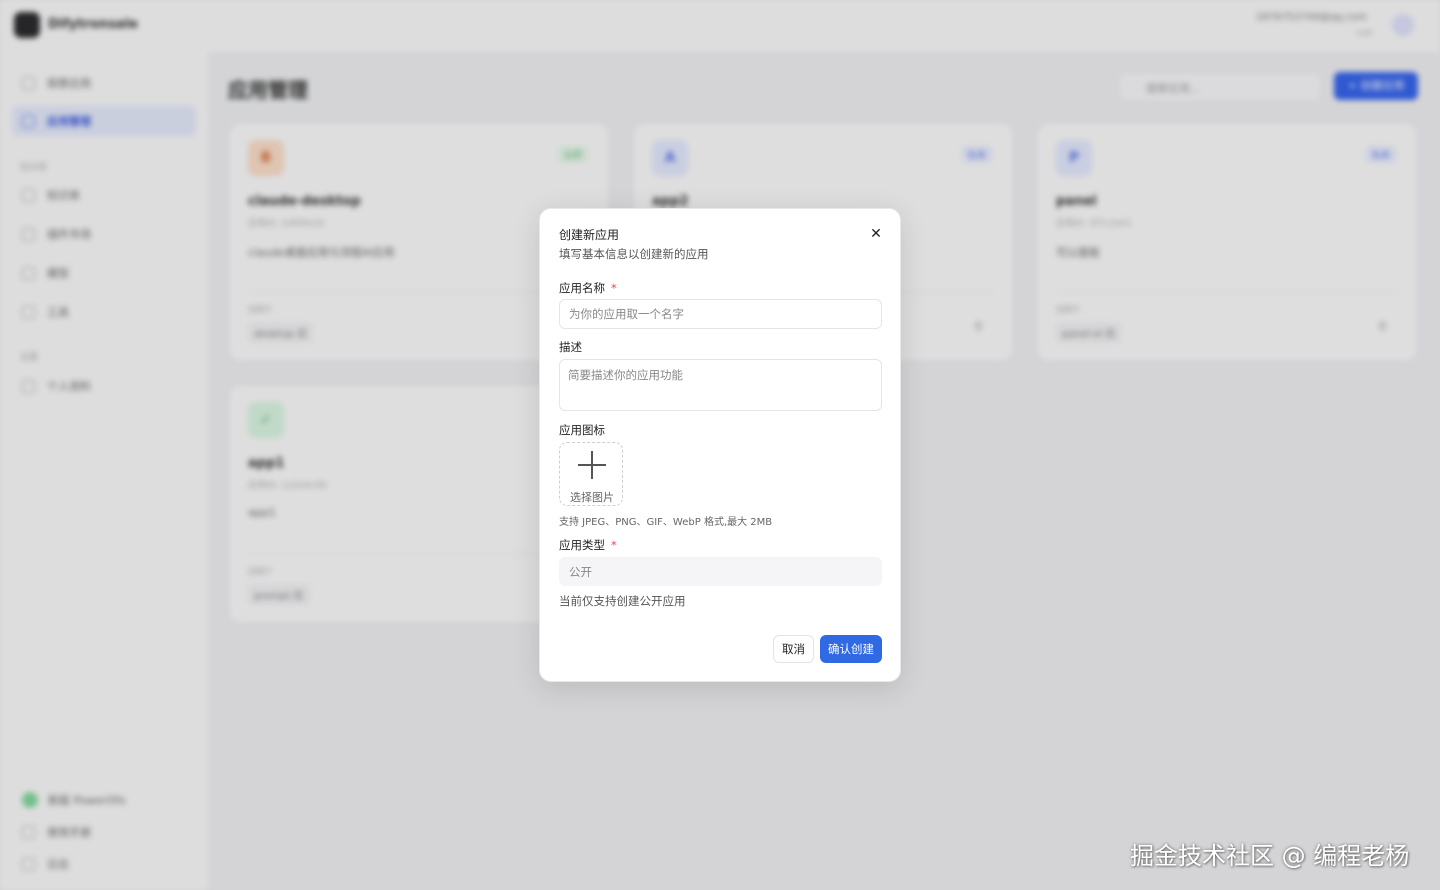 This screenshot has height=890, width=1440. What do you see at coordinates (851, 649) in the screenshot?
I see `confirm-create-button: 确认创建` at bounding box center [851, 649].